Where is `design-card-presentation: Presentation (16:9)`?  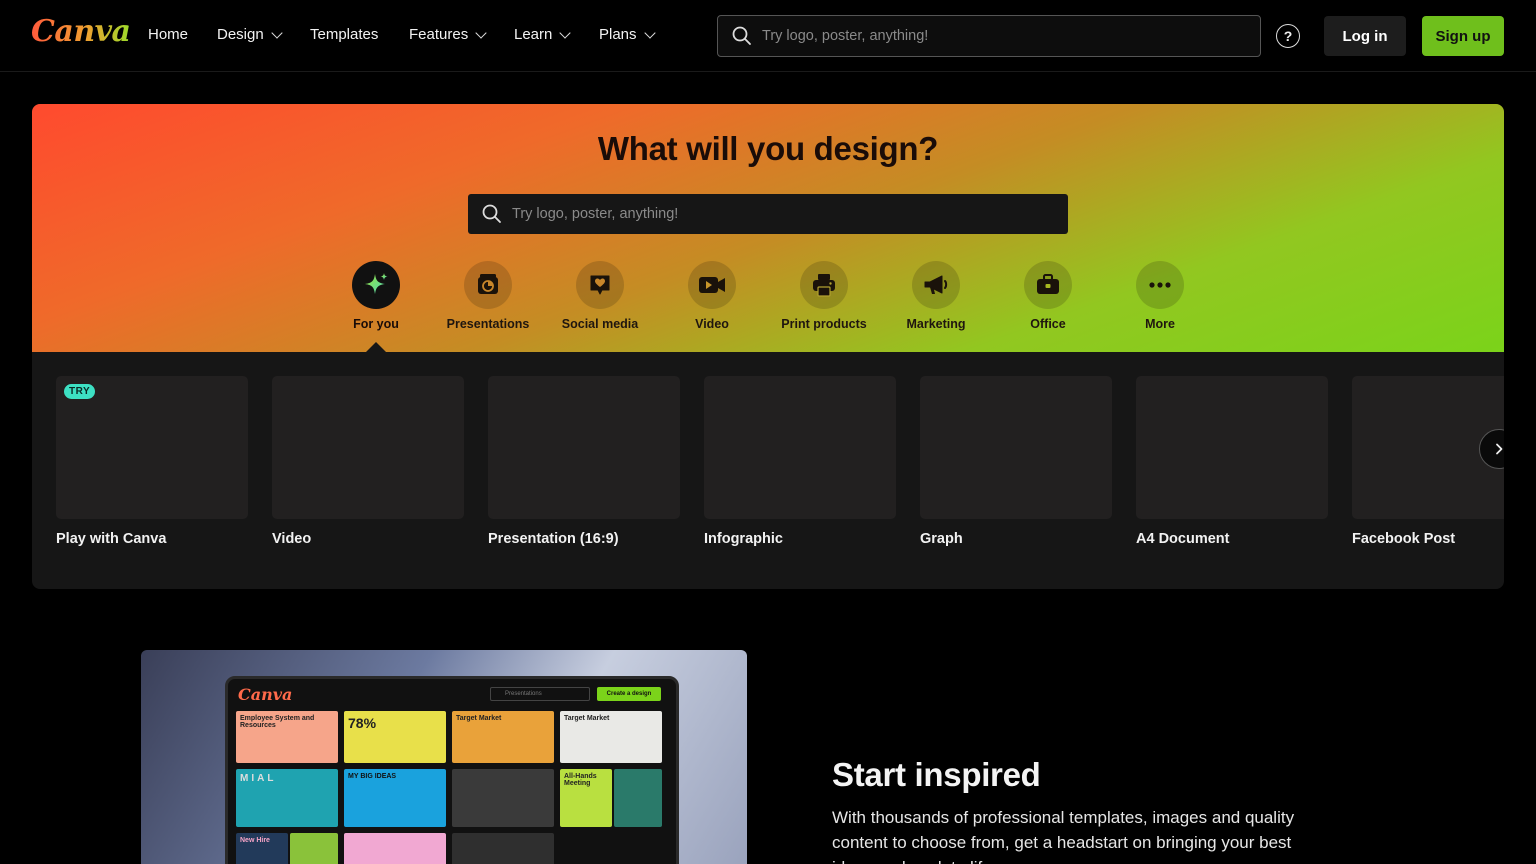
design-card-presentation: Presentation (16:9) is located at coordinates (584, 461).